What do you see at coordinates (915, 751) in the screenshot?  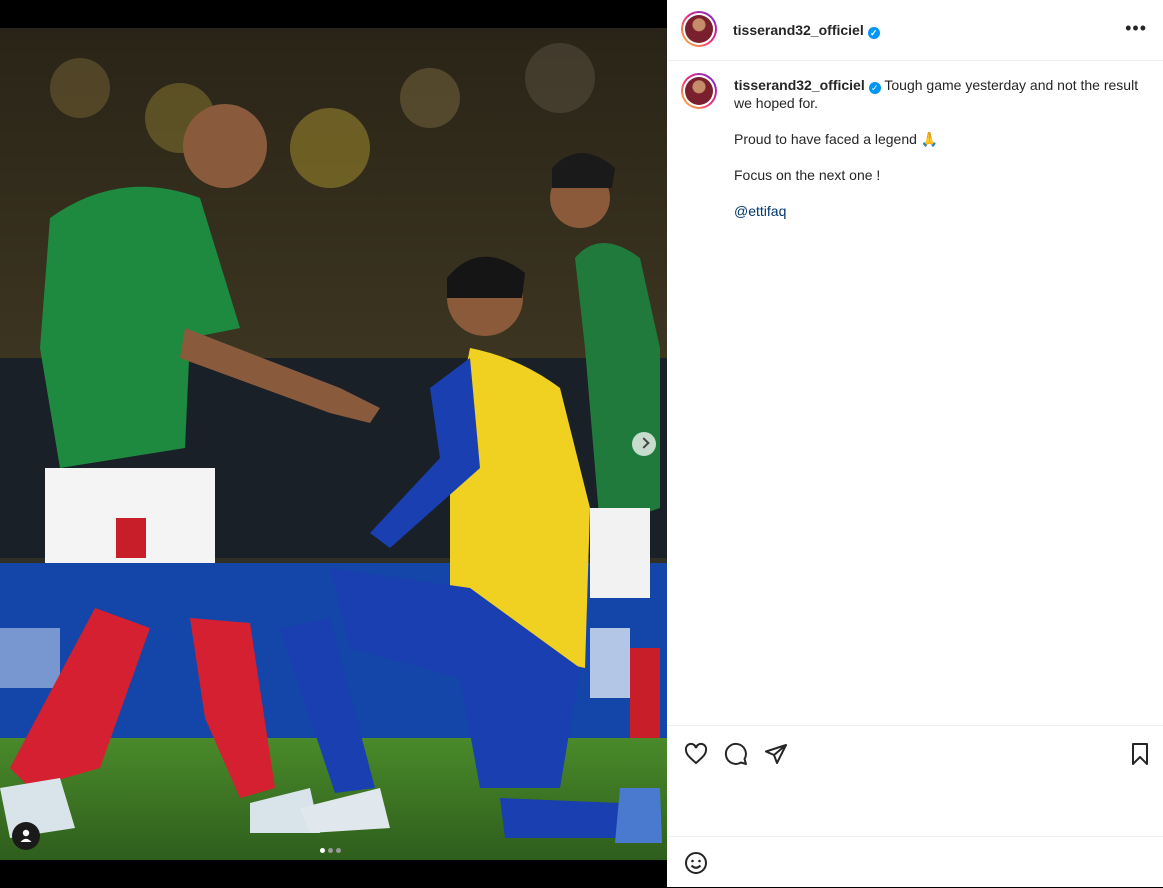 I see `action-bar` at bounding box center [915, 751].